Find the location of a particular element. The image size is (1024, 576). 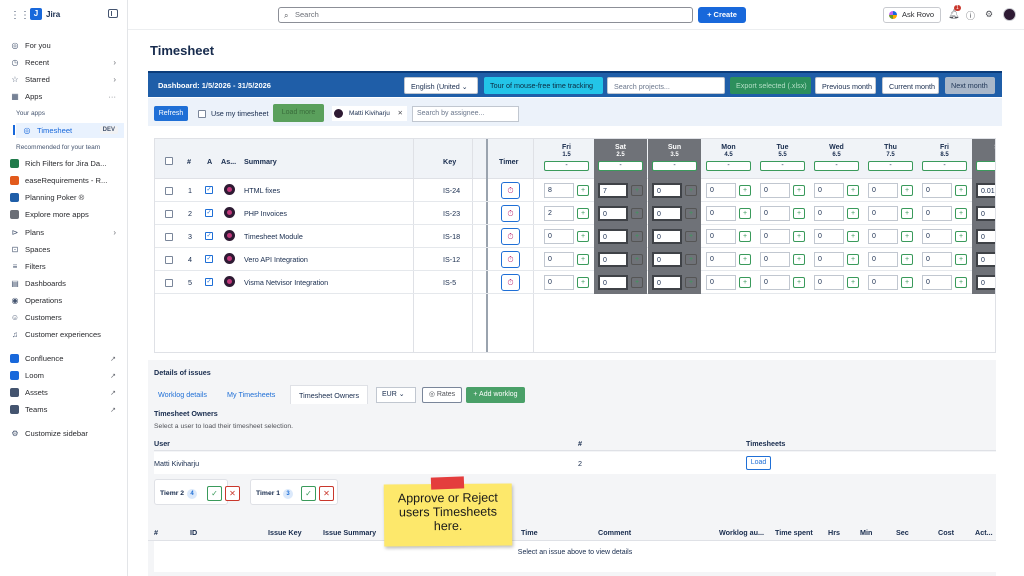

sidebar-item-recent: ◷ Recent › is located at coordinates (64, 62).